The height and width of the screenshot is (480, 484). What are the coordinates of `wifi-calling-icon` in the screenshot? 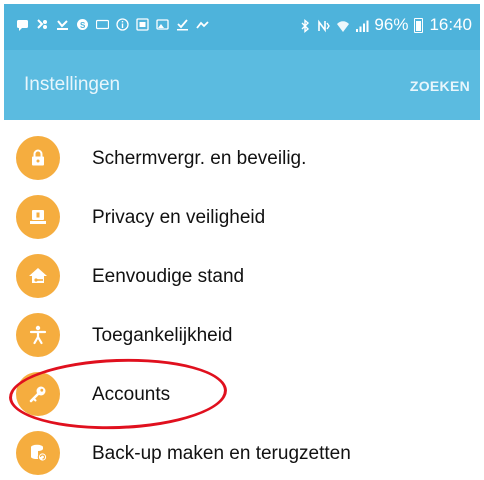 It's located at (42, 24).